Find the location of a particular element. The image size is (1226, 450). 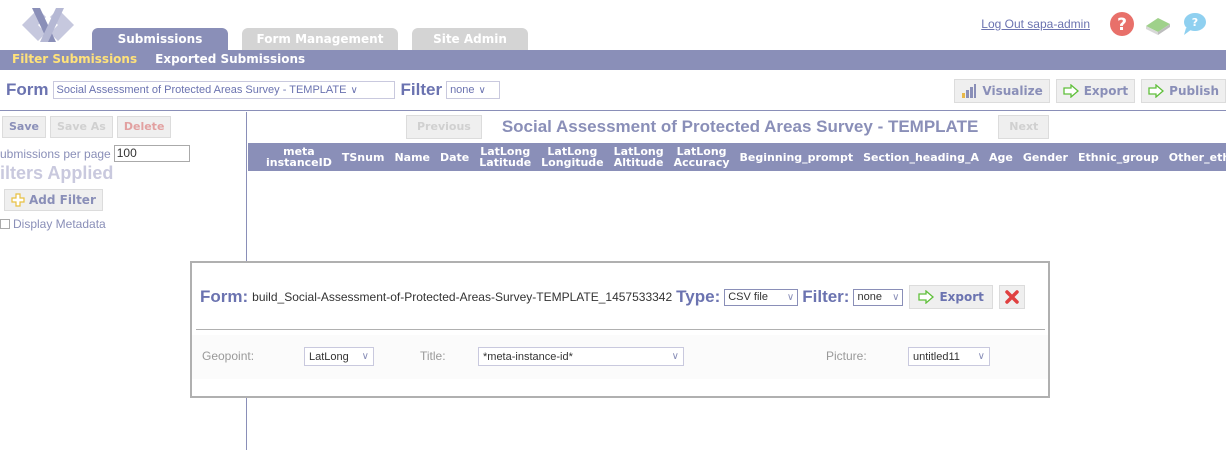

bar-chart-icon is located at coordinates (969, 91).